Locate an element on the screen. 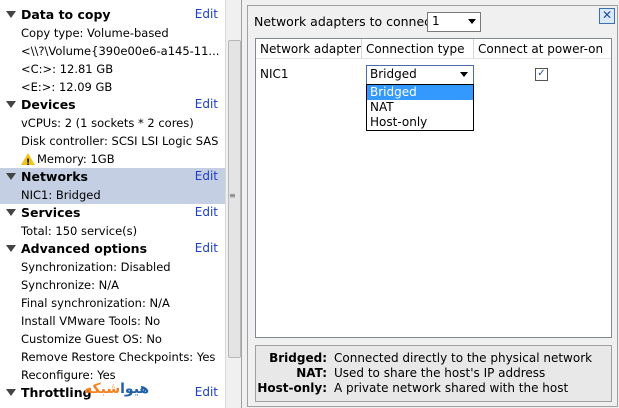  list-item: Synchronization: Disabled is located at coordinates (96, 267).